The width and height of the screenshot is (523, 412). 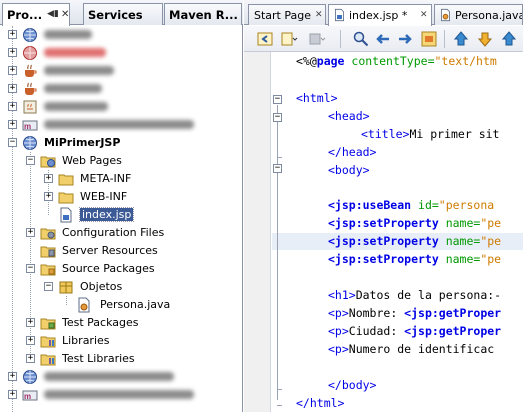 I want to click on tab-persona-java: Persona.java, so click(x=478, y=14).